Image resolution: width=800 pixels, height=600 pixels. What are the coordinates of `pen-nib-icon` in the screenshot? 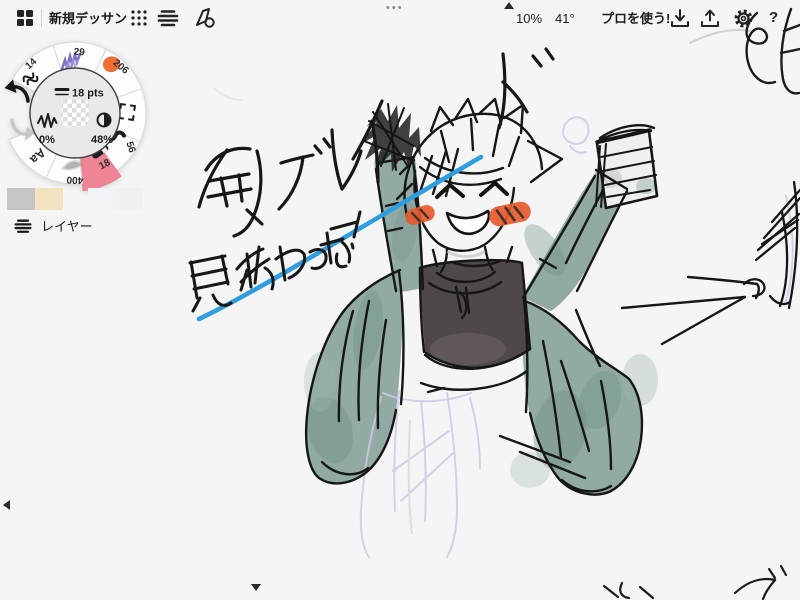 It's located at (205, 18).